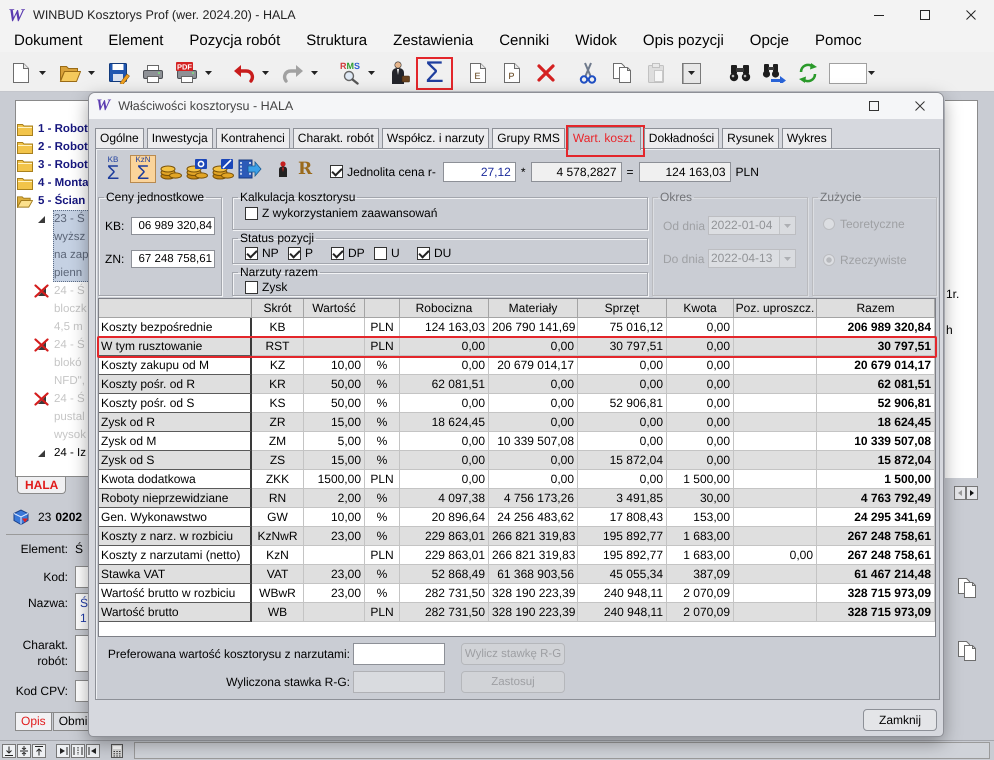  What do you see at coordinates (588, 73) in the screenshot?
I see `scissors-icon` at bounding box center [588, 73].